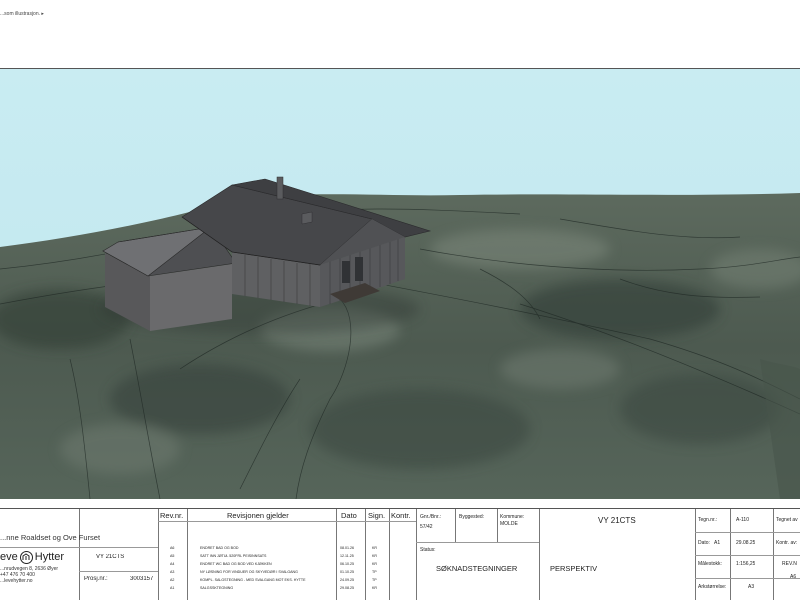 Image resolution: width=800 pixels, height=600 pixels. I want to click on revn-label: REV.N, so click(789, 564).